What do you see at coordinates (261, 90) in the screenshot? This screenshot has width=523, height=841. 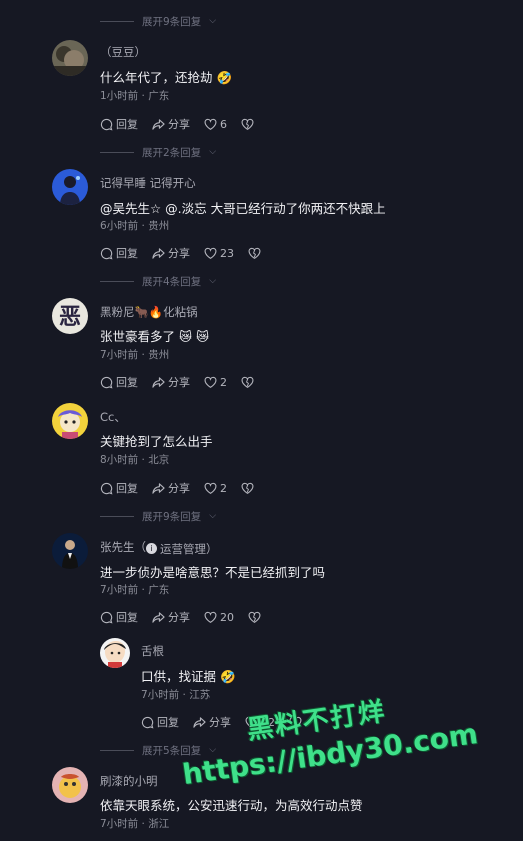 I see `comment: （豆豆） 什么年代了，还抢劫 🤣 1小时前 · 广东 回复 分享 6` at bounding box center [261, 90].